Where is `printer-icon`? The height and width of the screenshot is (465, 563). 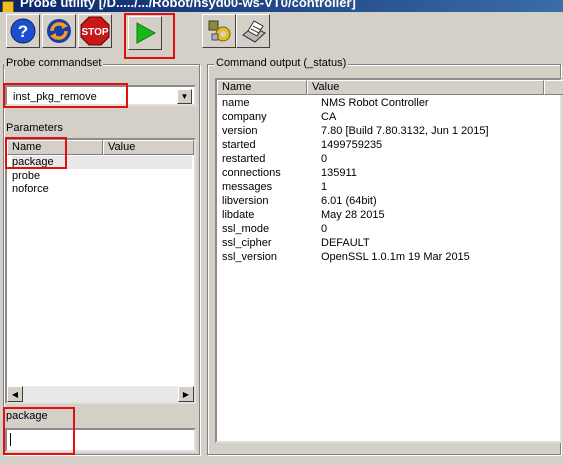 printer-icon is located at coordinates (254, 31).